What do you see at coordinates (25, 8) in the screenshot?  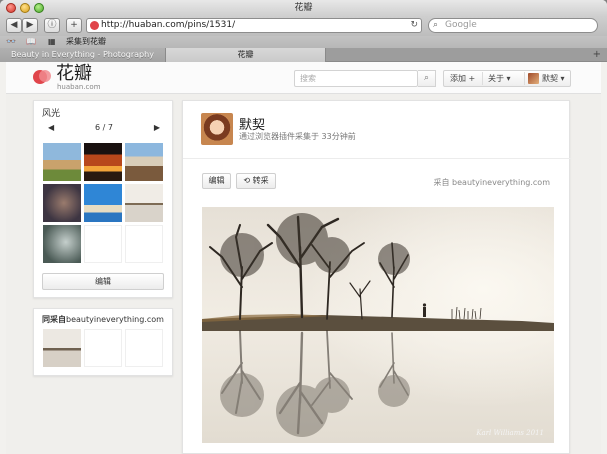 I see `minimize-window-button` at bounding box center [25, 8].